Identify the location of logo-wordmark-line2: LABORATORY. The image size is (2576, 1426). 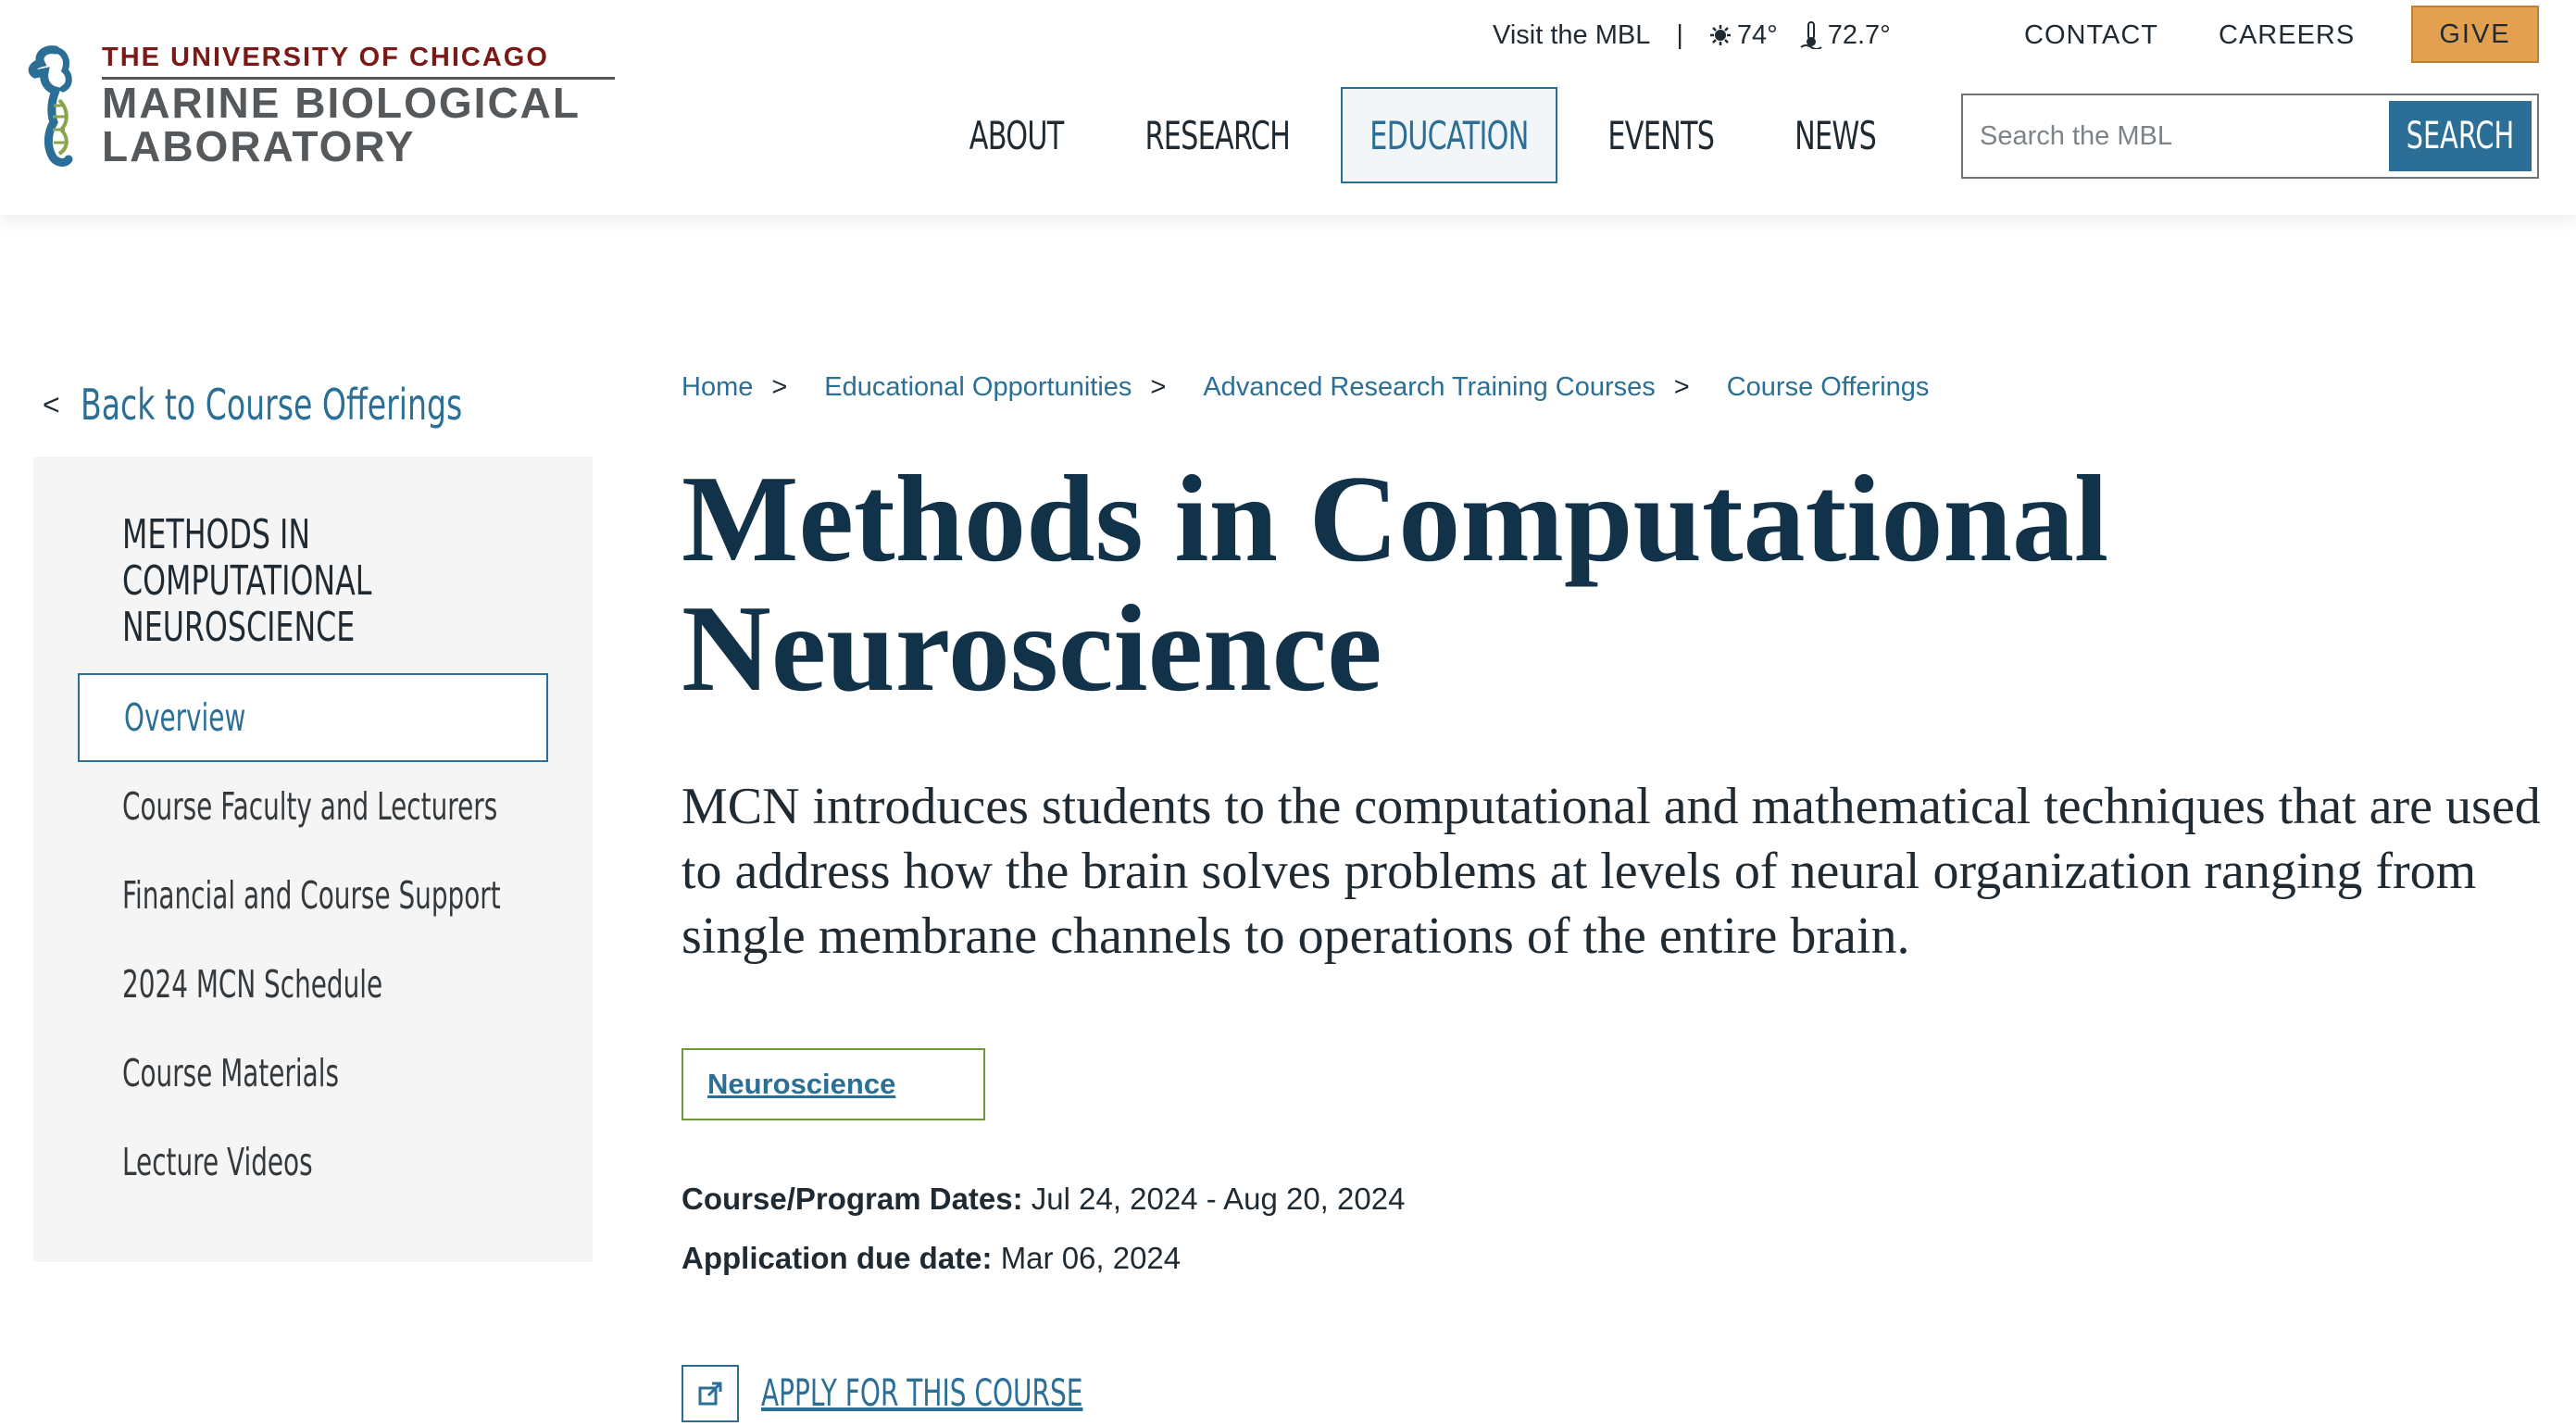
(259, 146).